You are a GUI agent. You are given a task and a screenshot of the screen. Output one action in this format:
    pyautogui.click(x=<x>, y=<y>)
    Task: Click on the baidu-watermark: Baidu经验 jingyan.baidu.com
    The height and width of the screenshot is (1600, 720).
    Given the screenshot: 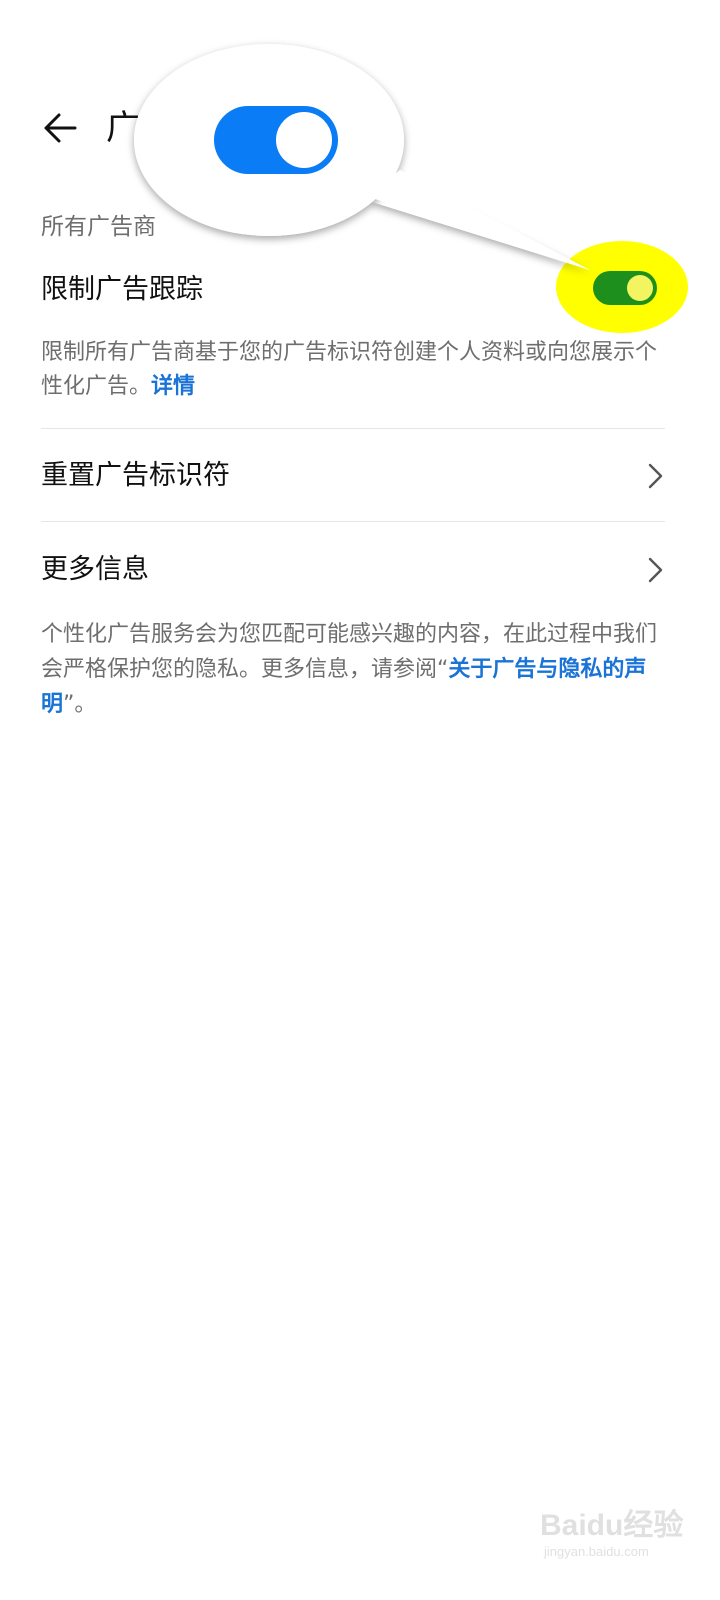 What is the action you would take?
    pyautogui.click(x=615, y=1532)
    